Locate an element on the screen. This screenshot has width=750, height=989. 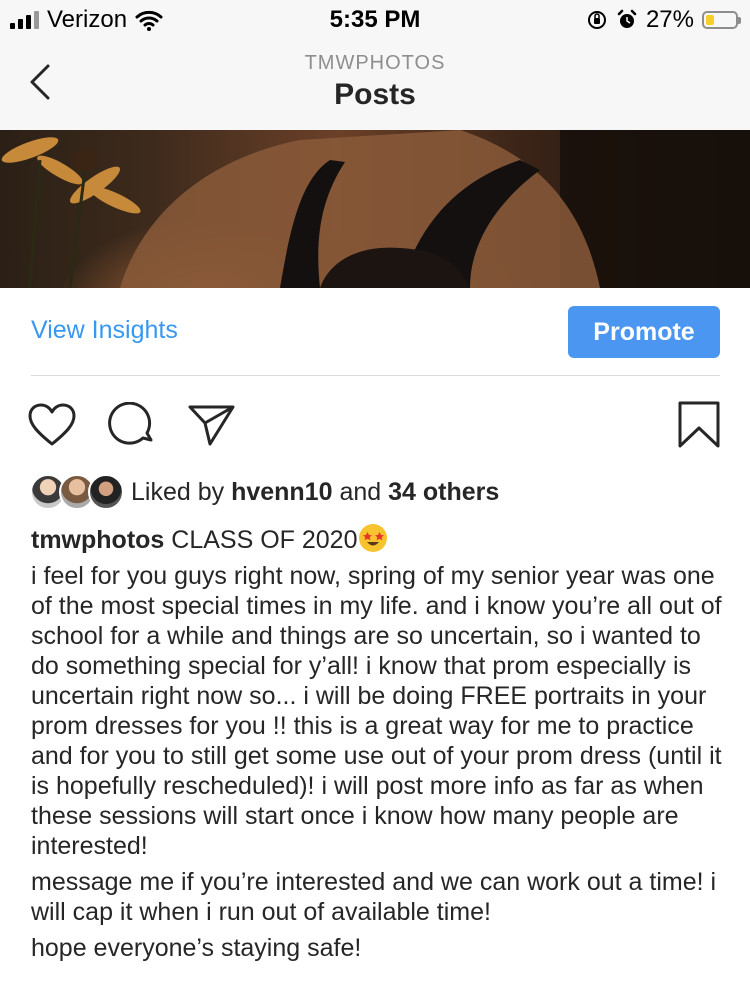
liked-user-link: hvenn10 is located at coordinates (281, 492).